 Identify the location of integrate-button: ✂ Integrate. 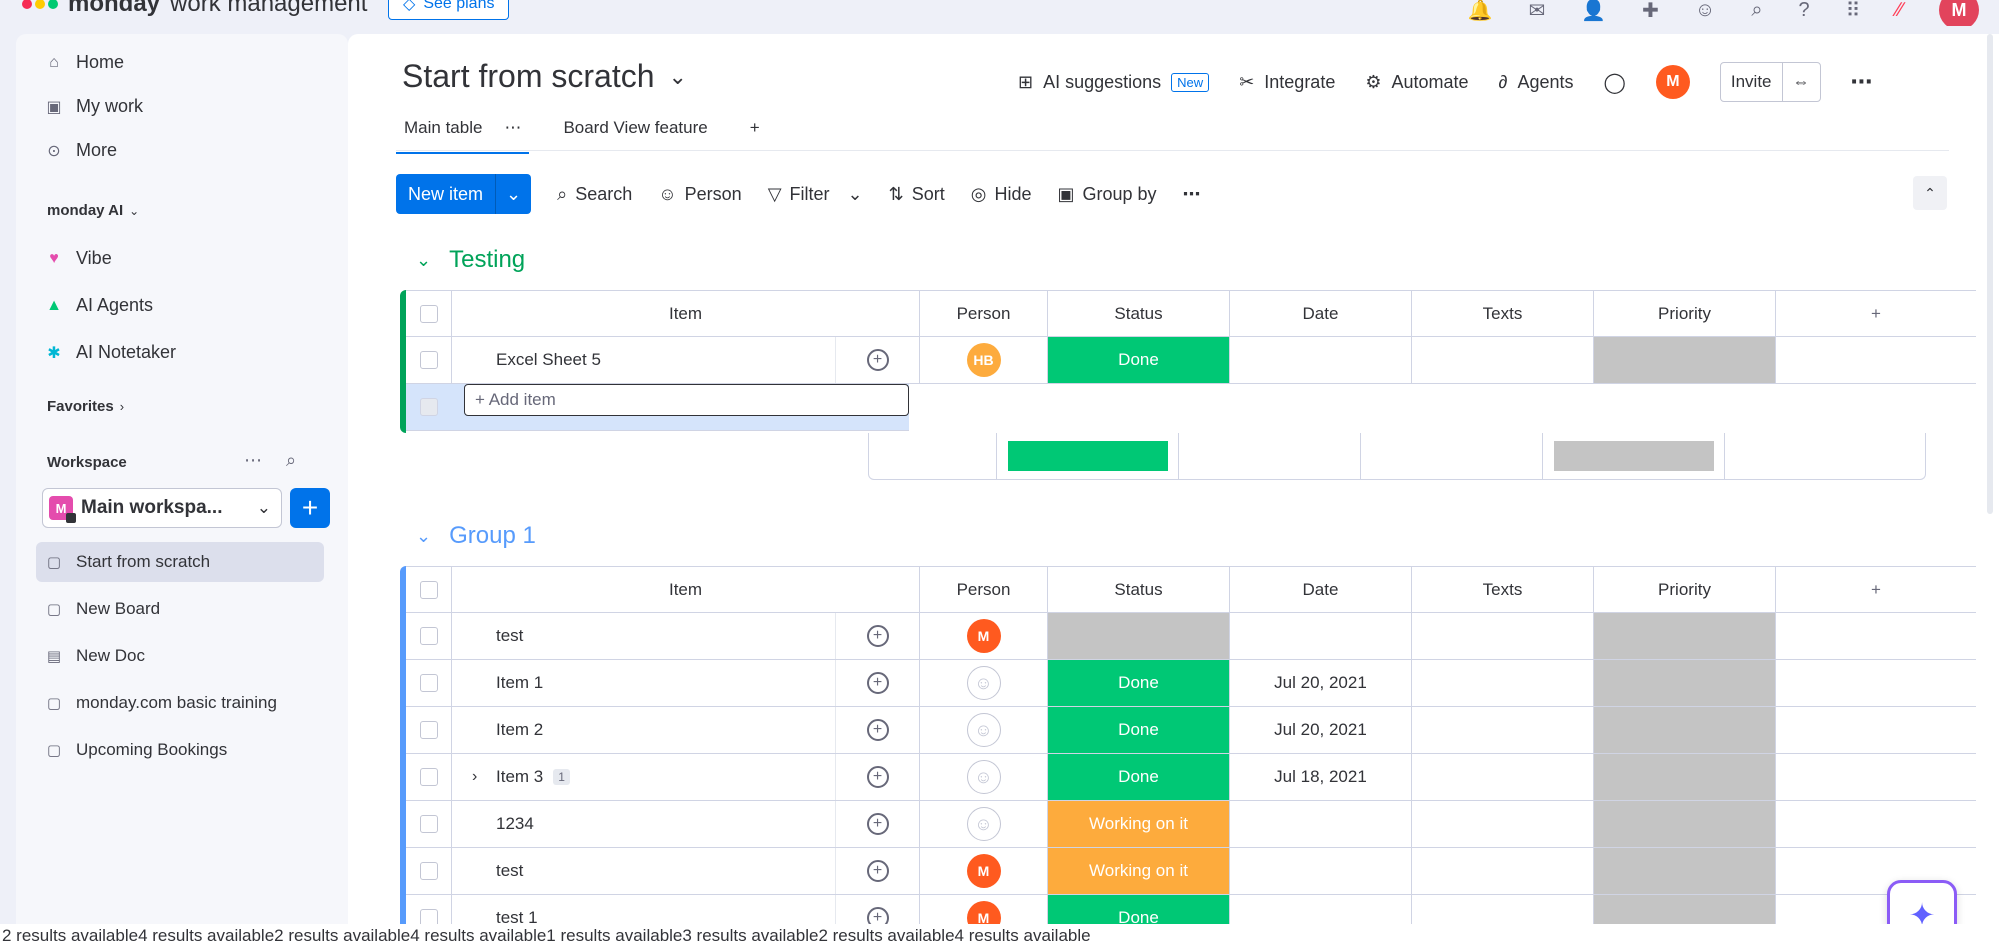
(1287, 82).